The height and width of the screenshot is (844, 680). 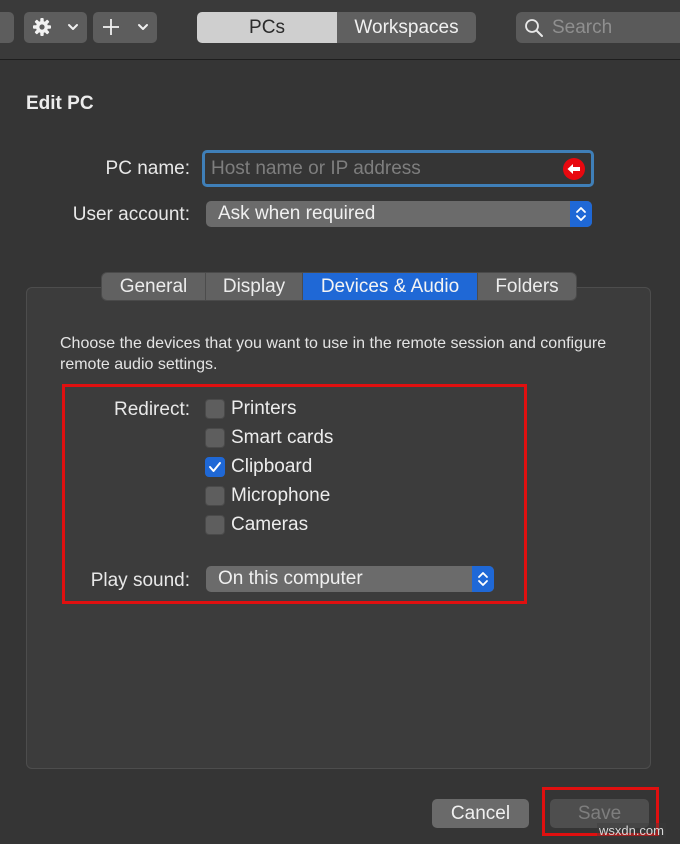 I want to click on tab-folders: Folders, so click(x=527, y=286).